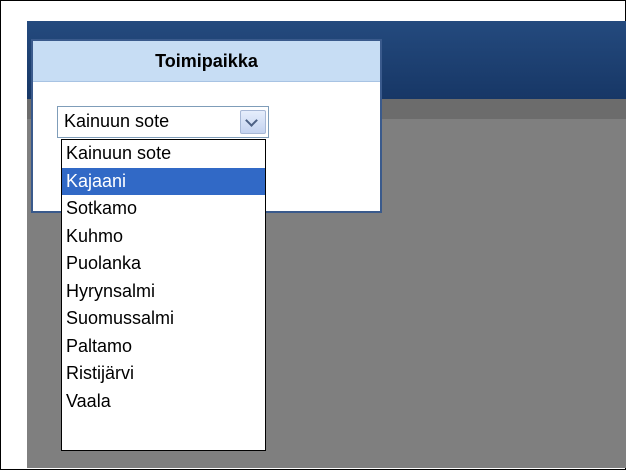 This screenshot has height=470, width=626. I want to click on dropdown-option: Ristijärvi, so click(163, 374).